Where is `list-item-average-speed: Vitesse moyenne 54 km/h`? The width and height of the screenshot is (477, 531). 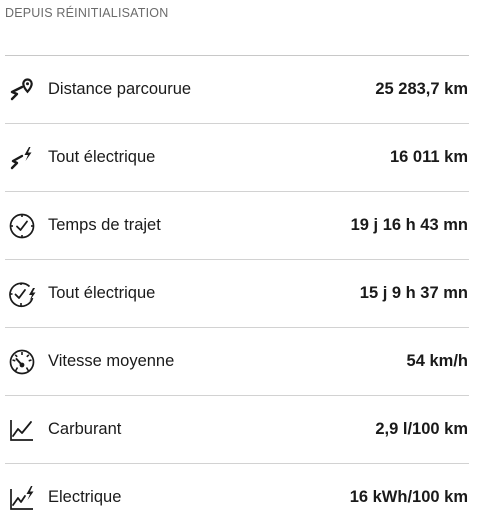
list-item-average-speed: Vitesse moyenne 54 km/h is located at coordinates (237, 362).